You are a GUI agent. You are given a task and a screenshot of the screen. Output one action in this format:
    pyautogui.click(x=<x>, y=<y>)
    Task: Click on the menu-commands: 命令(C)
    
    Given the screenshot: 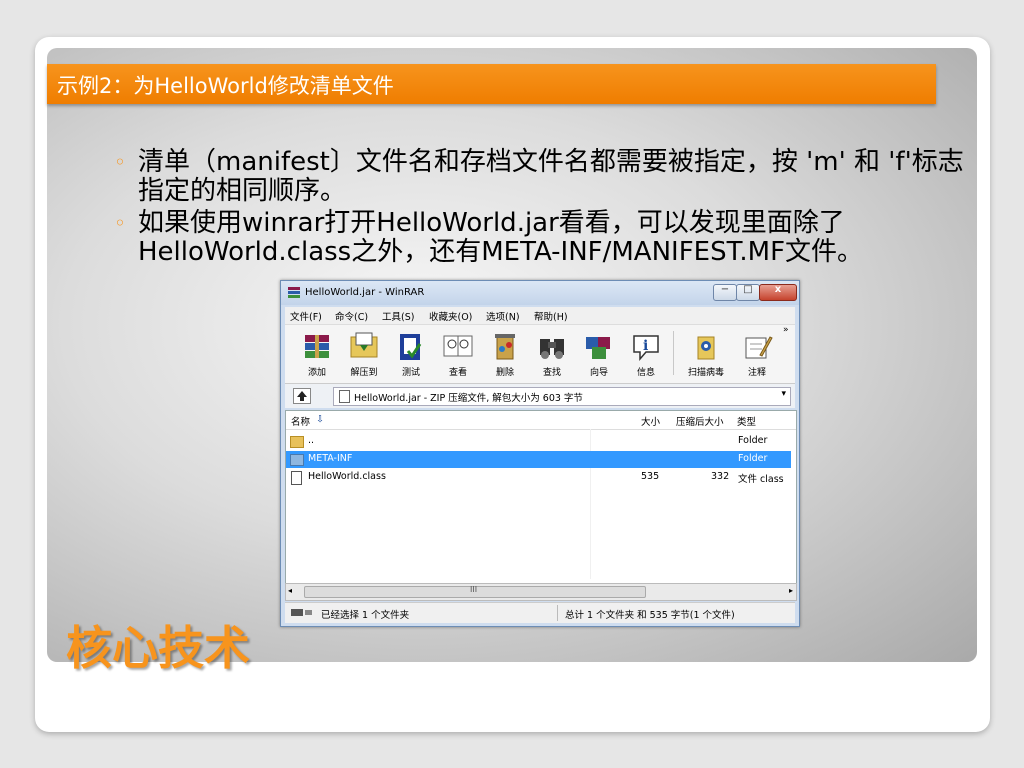 What is the action you would take?
    pyautogui.click(x=351, y=316)
    